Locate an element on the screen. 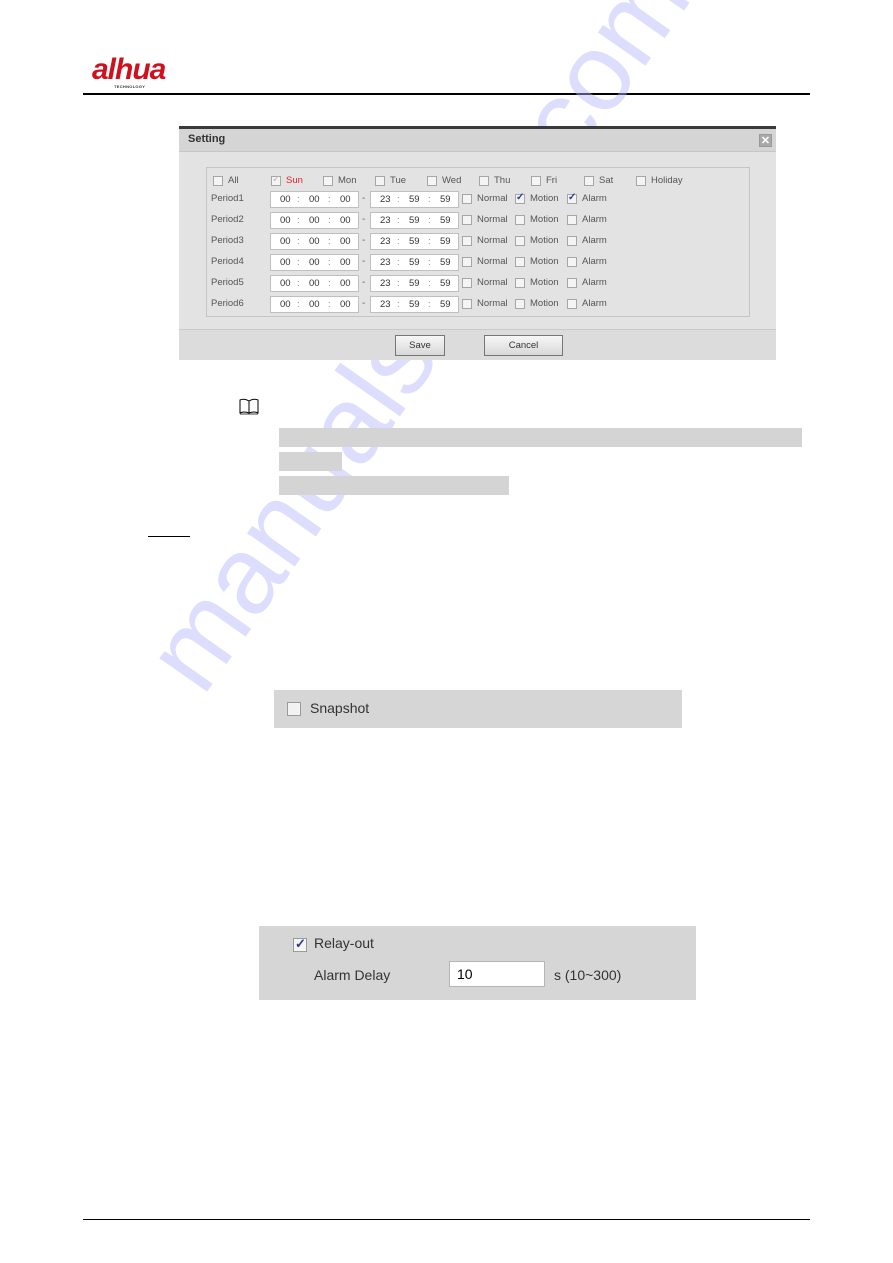  cancel-button: Cancel is located at coordinates (523, 345).